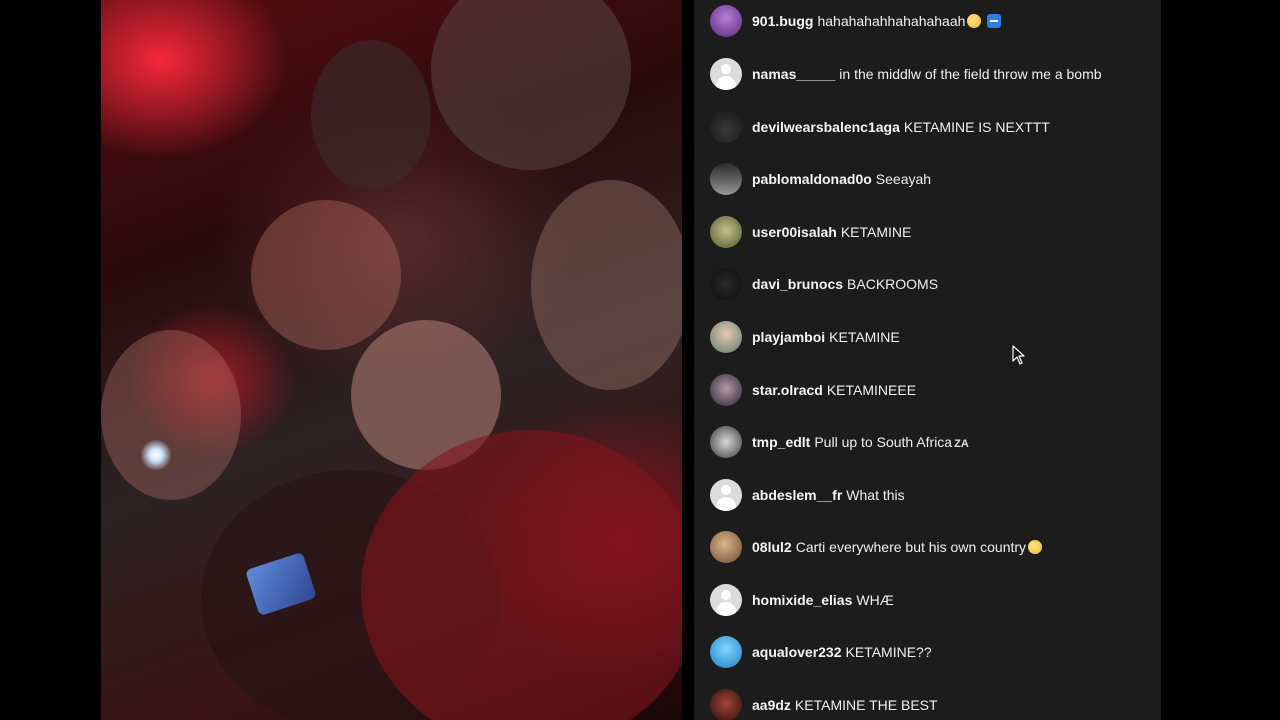 The height and width of the screenshot is (720, 1280). I want to click on comment-text: 901.bugg hahahahahhahahahaah, so click(877, 21).